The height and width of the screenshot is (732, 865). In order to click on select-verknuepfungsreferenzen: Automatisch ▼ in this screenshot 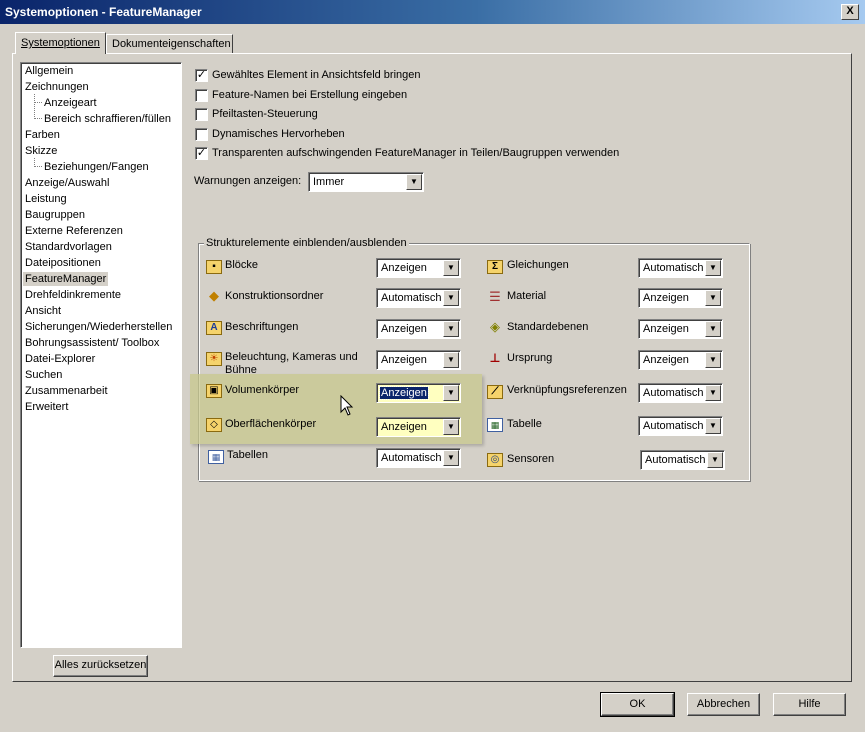, I will do `click(680, 393)`.